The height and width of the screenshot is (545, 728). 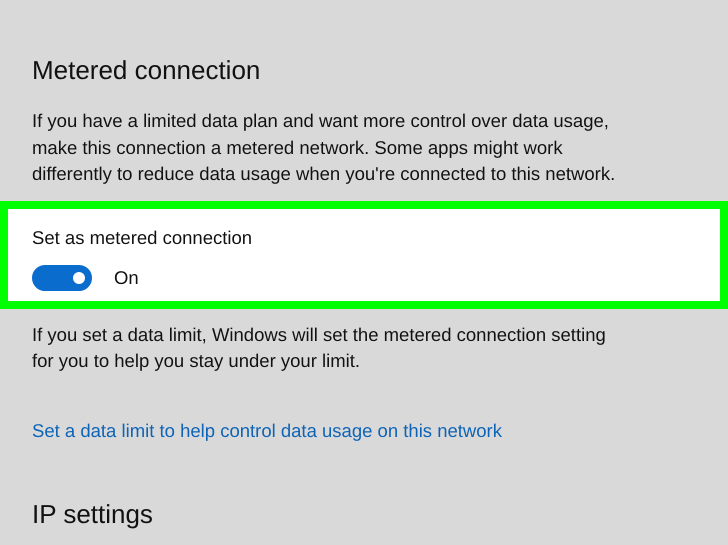 What do you see at coordinates (324, 147) in the screenshot?
I see `description-text: If you have a limited data plan and want more control over data usage, make this connection a metered network. Some apps might work differently to reduce data usage when you're connected to this network.` at bounding box center [324, 147].